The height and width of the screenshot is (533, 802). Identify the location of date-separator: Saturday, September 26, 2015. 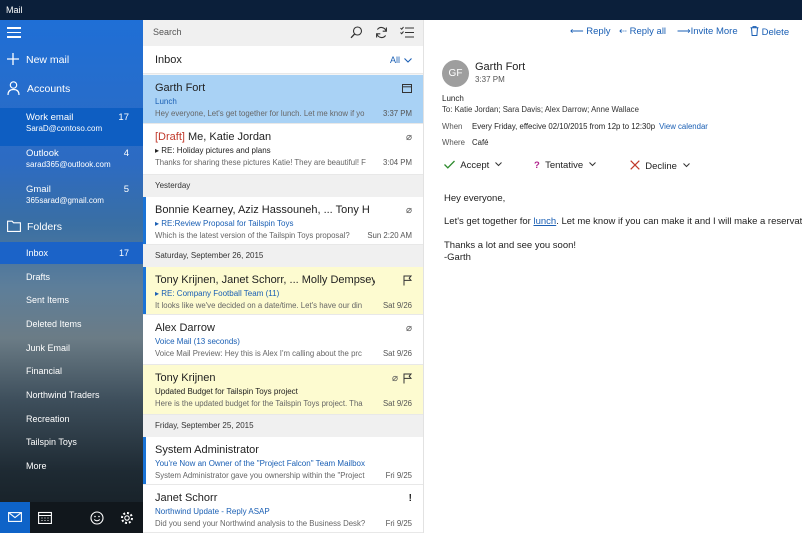
(283, 256).